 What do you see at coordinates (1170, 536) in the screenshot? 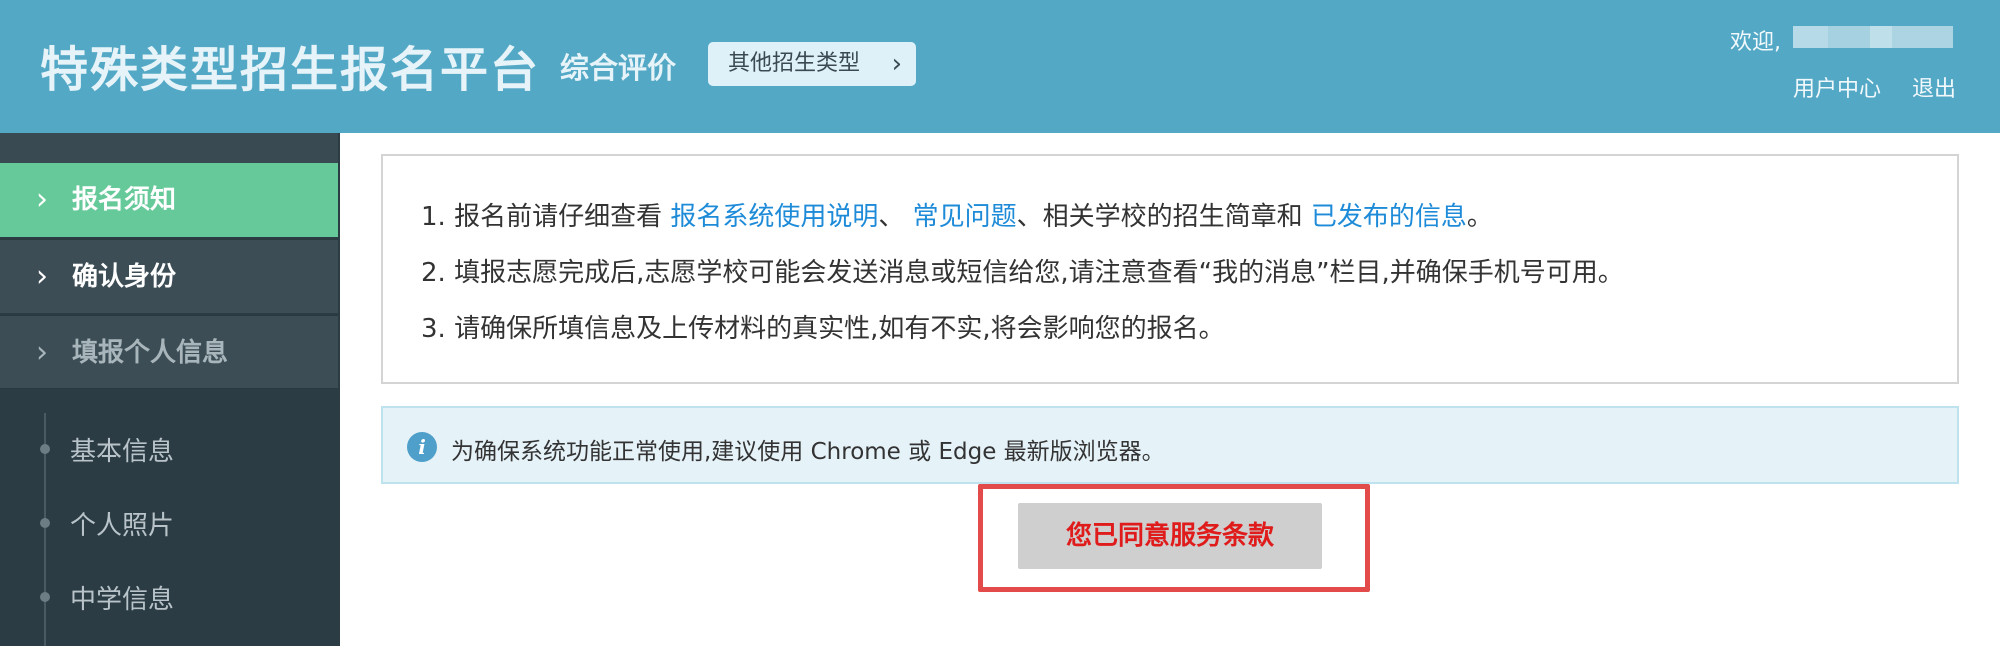
I see `agree-terms-button: 您已同意服务条款` at bounding box center [1170, 536].